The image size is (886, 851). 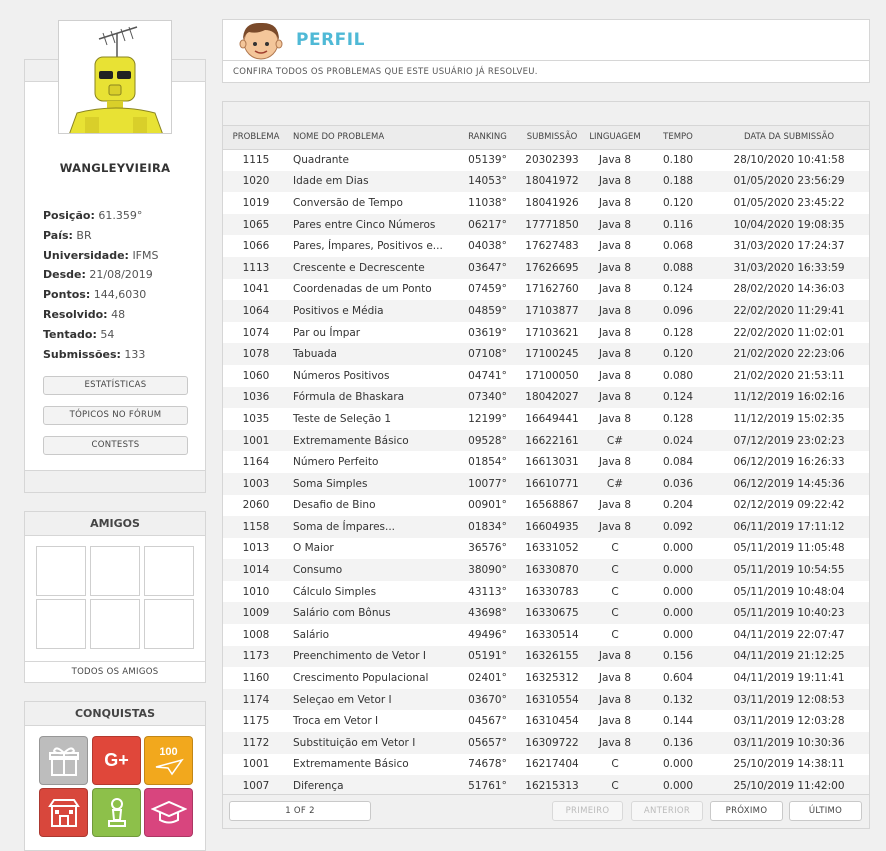 What do you see at coordinates (371, 290) in the screenshot?
I see `problem-name-link: Coordenadas de um Ponto` at bounding box center [371, 290].